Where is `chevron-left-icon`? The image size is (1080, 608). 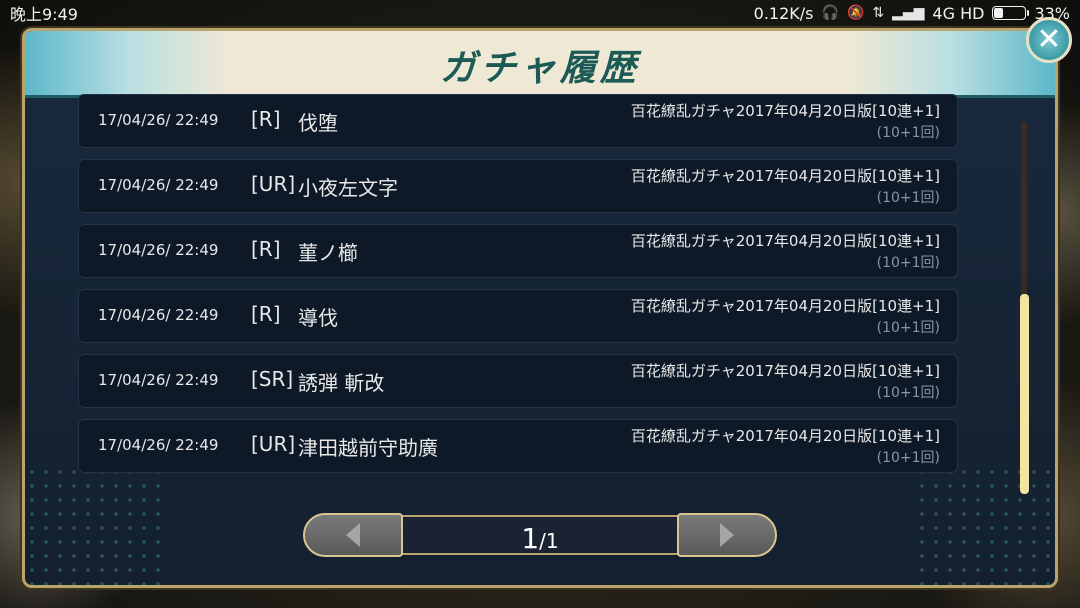
chevron-left-icon is located at coordinates (353, 535).